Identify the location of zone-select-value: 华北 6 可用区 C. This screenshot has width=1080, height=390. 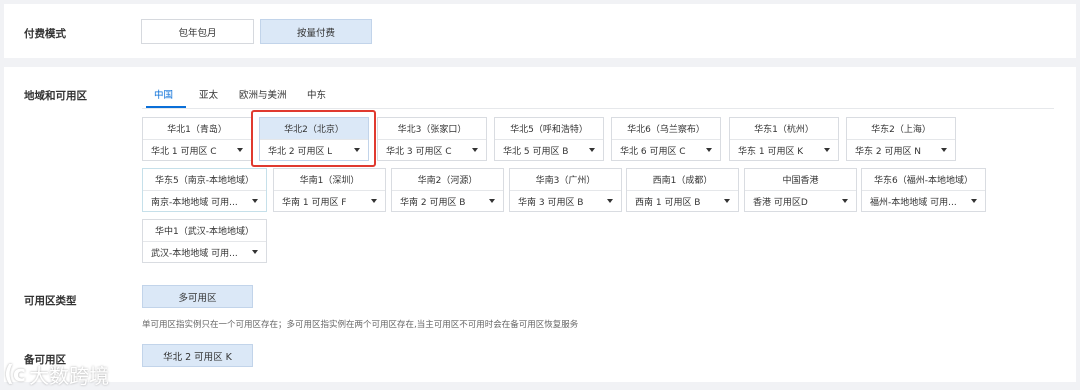
(653, 151).